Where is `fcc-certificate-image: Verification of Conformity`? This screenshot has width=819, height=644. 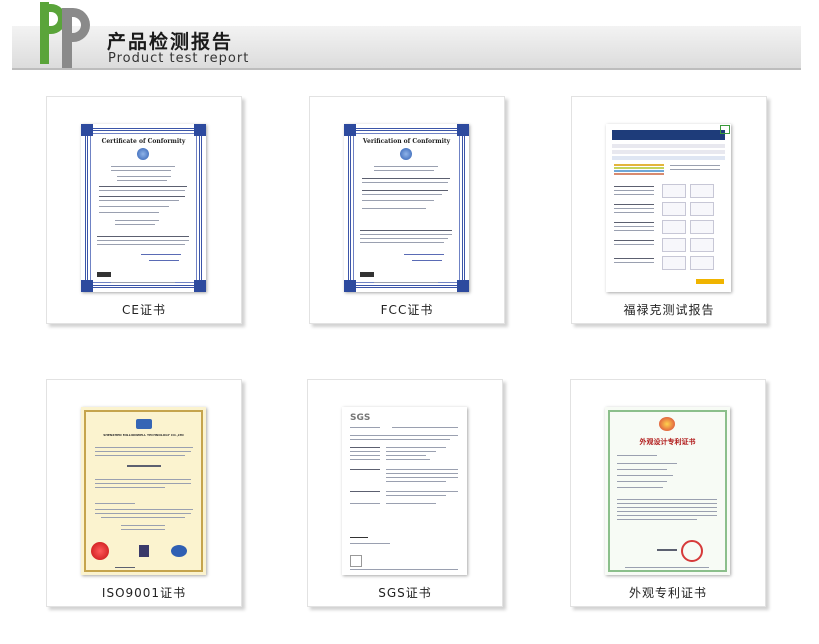 fcc-certificate-image: Verification of Conformity is located at coordinates (406, 208).